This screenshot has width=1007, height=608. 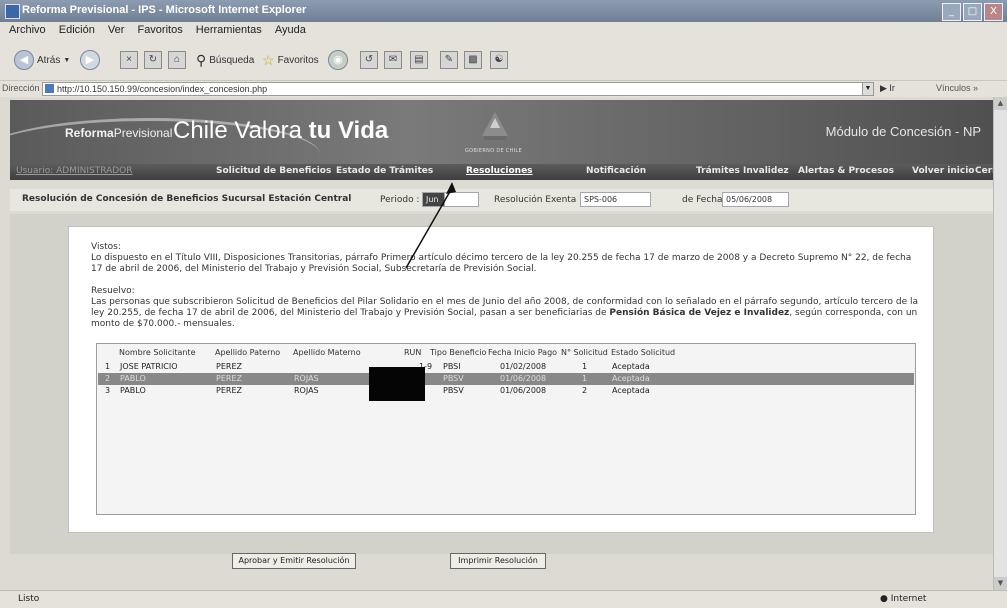 What do you see at coordinates (584, 352) in the screenshot?
I see `col-solicitud: N° Solicitud` at bounding box center [584, 352].